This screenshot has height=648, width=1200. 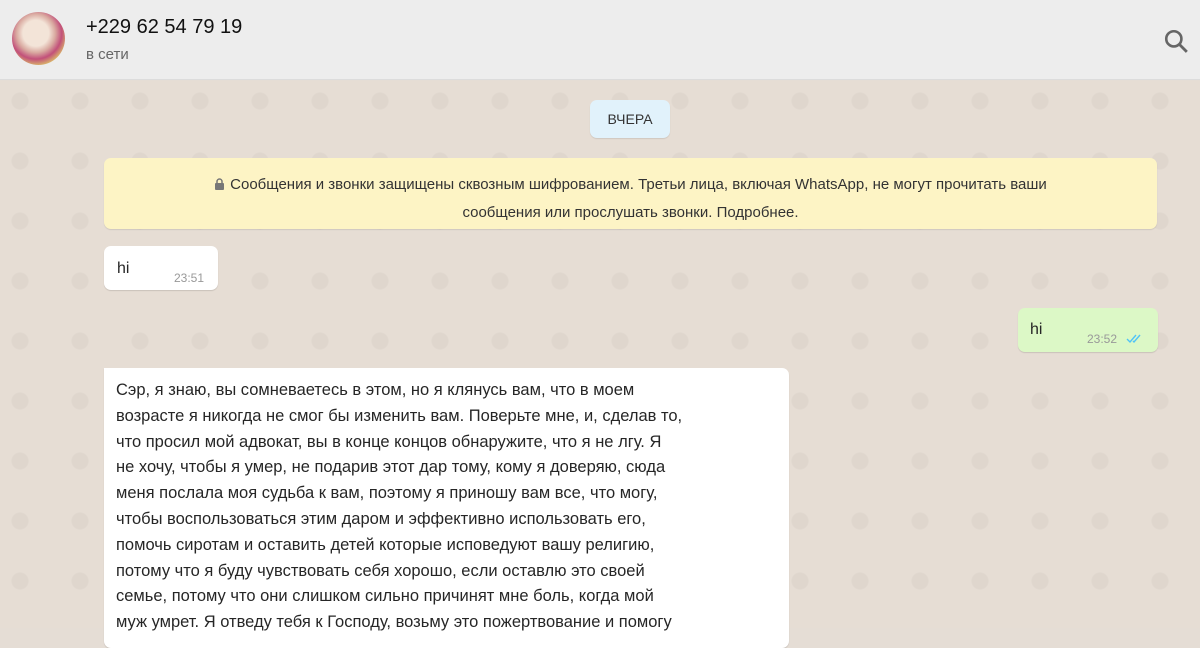 What do you see at coordinates (161, 268) in the screenshot?
I see `message-incoming: hi 23:51` at bounding box center [161, 268].